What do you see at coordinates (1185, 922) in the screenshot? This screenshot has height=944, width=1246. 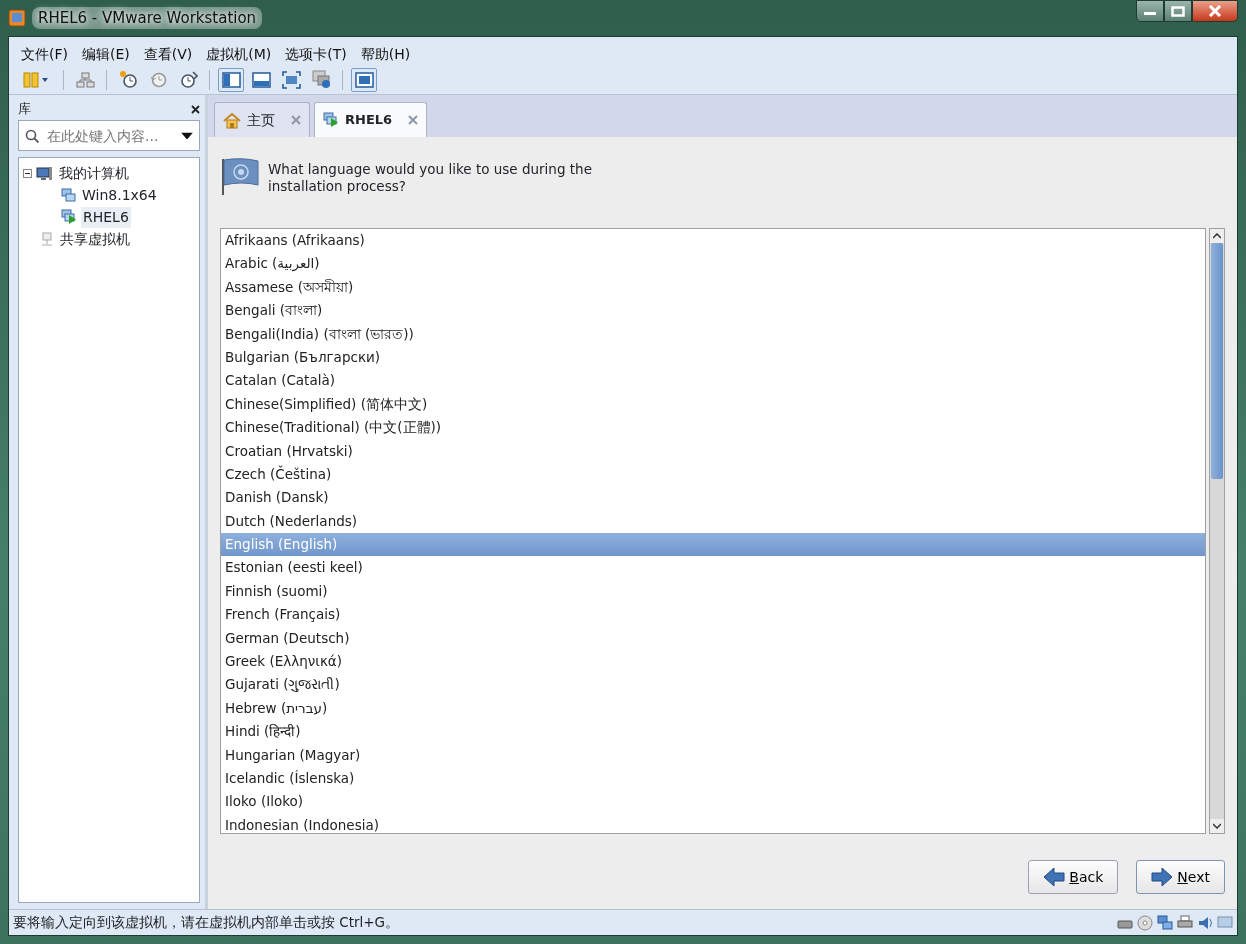 I see `printer-icon` at bounding box center [1185, 922].